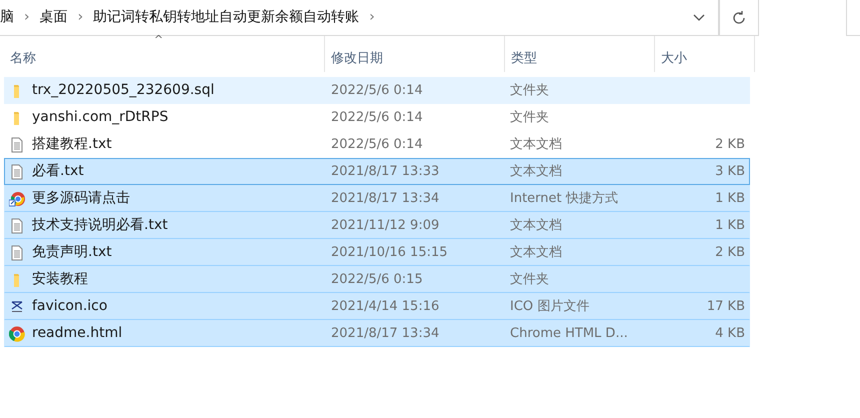  I want to click on chevron-down-icon, so click(698, 18).